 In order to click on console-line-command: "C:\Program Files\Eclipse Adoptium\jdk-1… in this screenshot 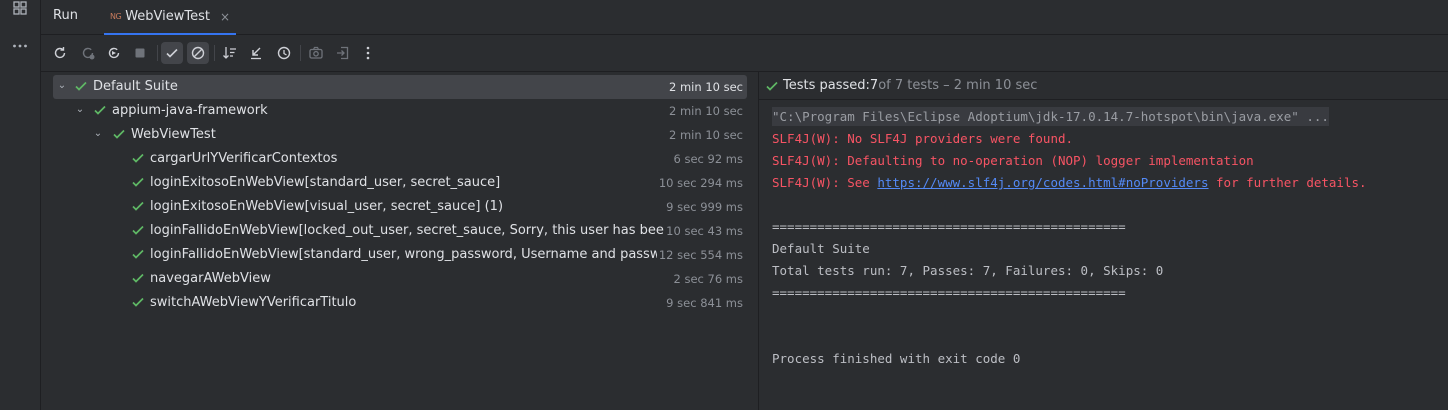, I will do `click(1103, 117)`.